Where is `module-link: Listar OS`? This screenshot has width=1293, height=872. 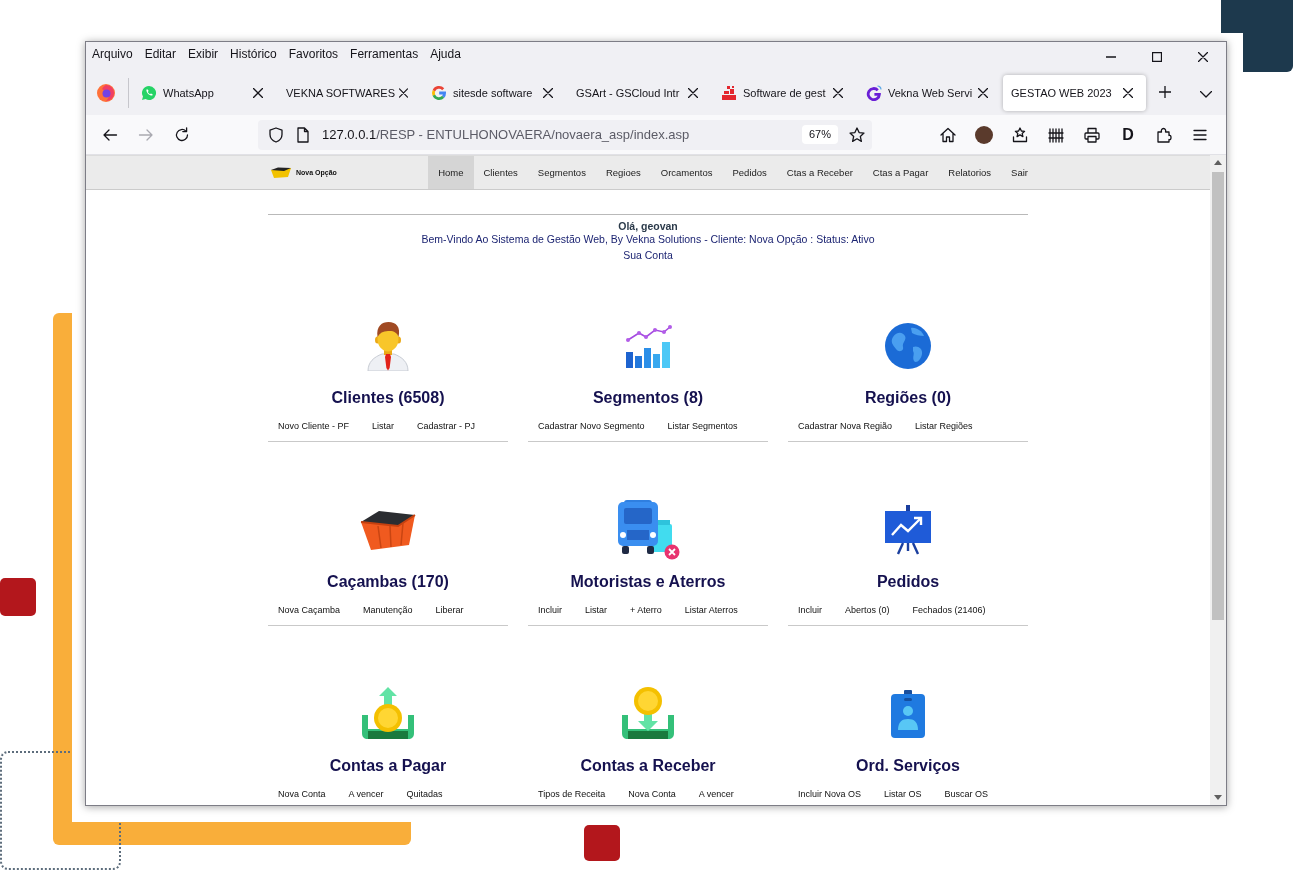
module-link: Listar OS is located at coordinates (903, 794).